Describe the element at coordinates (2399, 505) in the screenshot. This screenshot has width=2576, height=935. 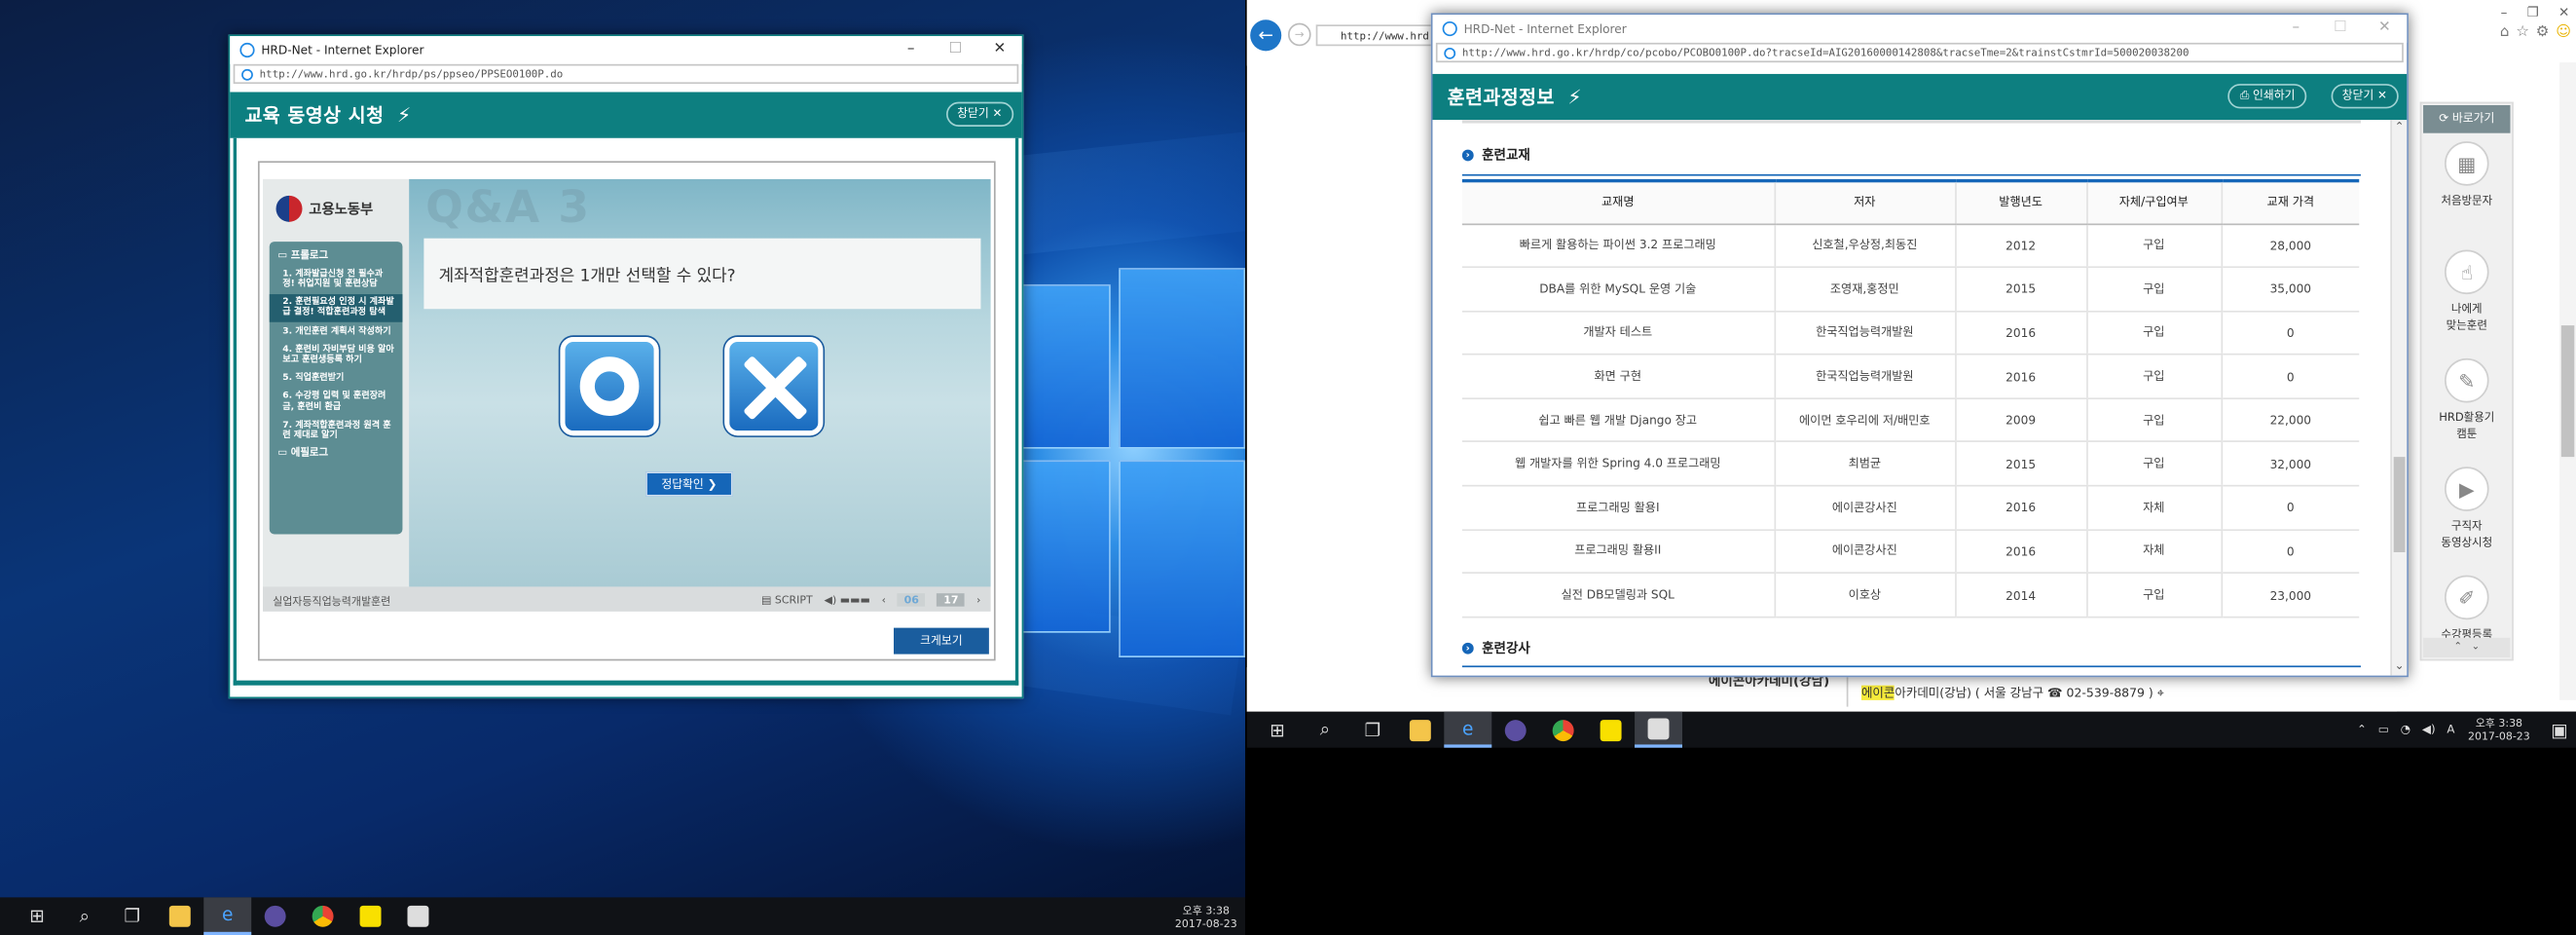
I see `scrollbar-thumb` at that location.